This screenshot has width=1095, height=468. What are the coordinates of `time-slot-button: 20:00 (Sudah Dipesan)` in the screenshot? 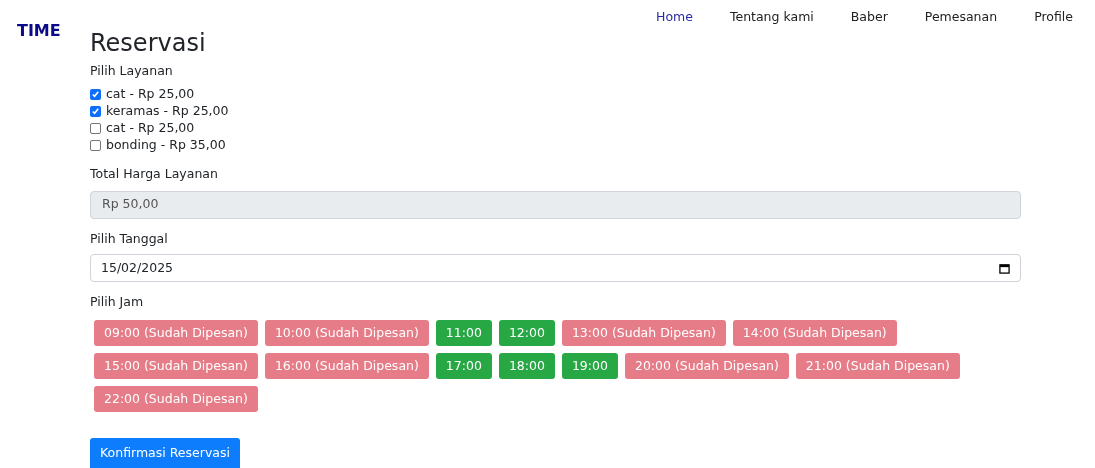 It's located at (706, 366).